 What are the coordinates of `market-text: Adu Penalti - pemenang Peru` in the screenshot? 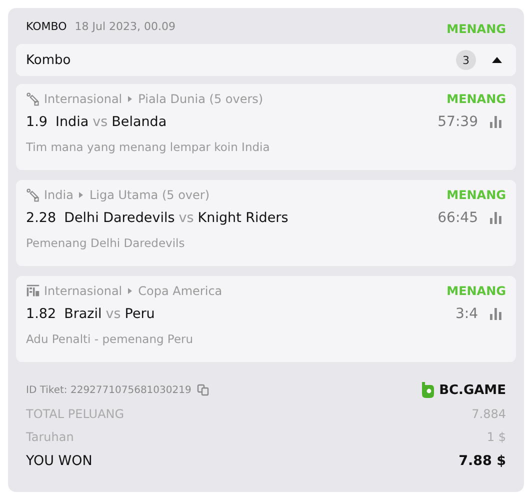 It's located at (110, 339).